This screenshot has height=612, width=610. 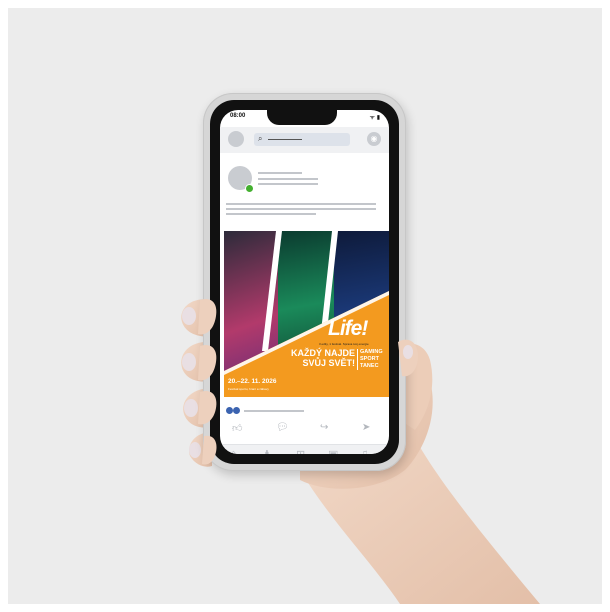 I want to click on friends-icon: ♟, so click(x=267, y=451).